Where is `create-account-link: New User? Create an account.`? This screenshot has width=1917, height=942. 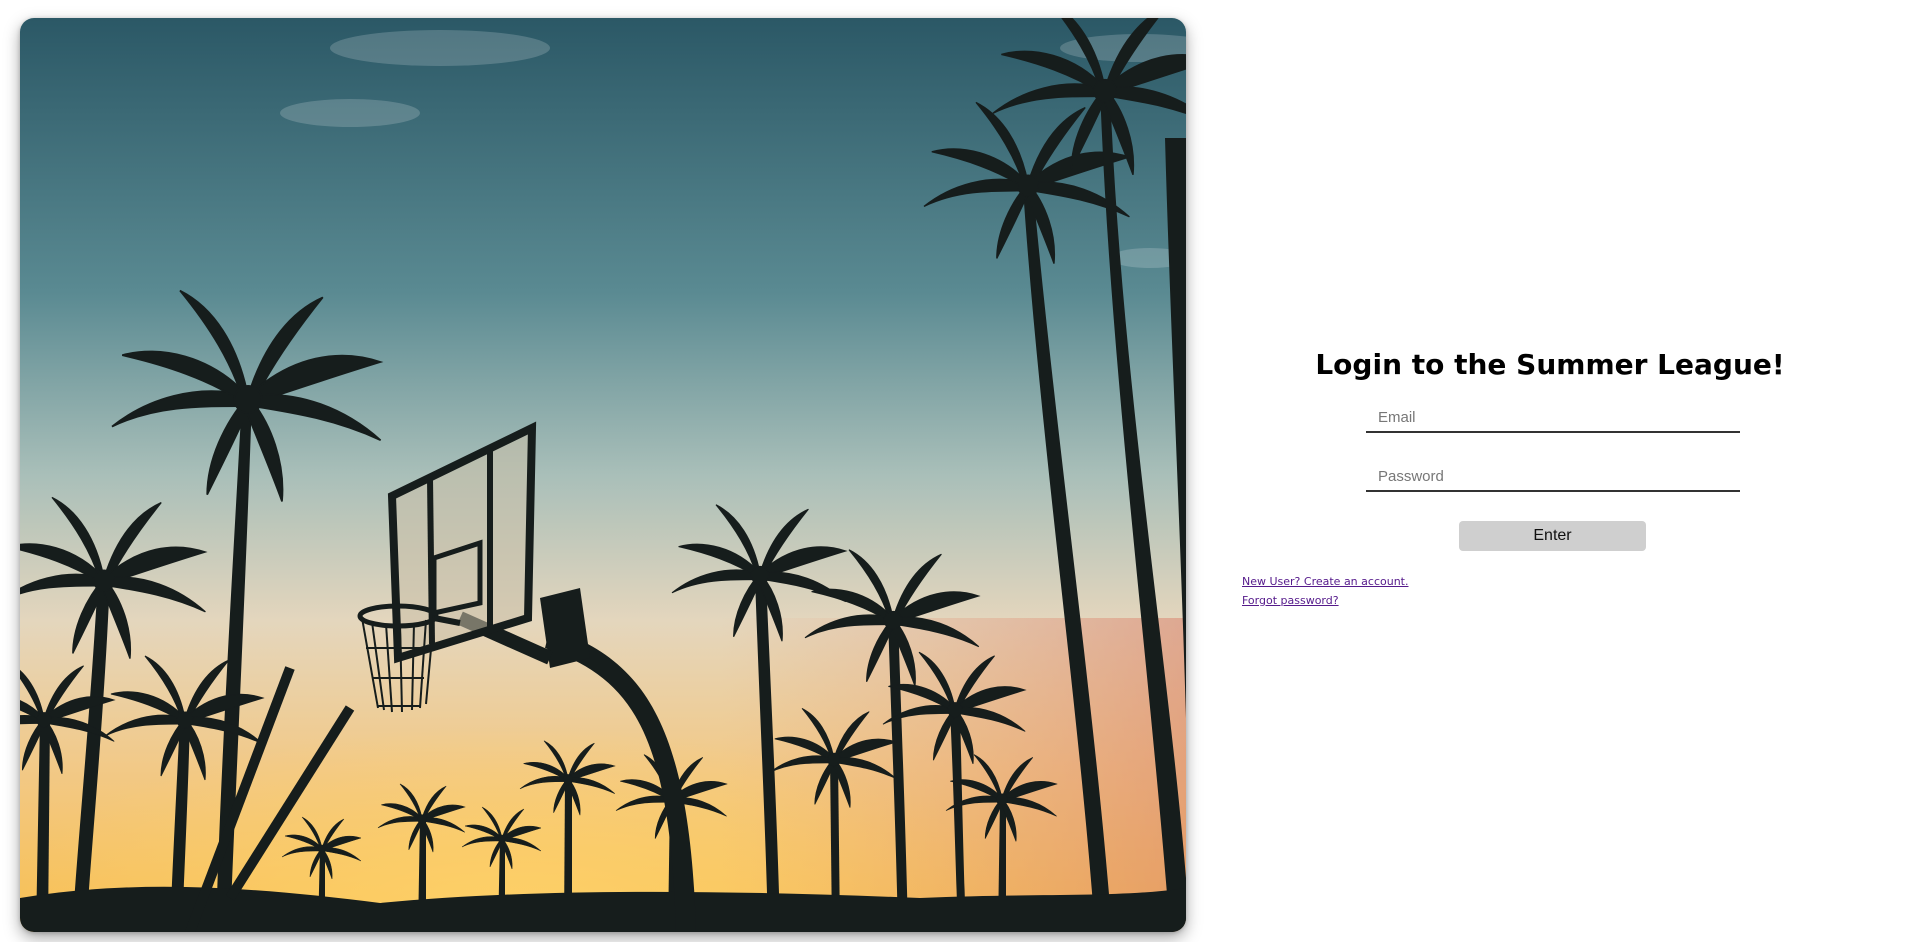
create-account-link: New User? Create an account. is located at coordinates (1325, 581).